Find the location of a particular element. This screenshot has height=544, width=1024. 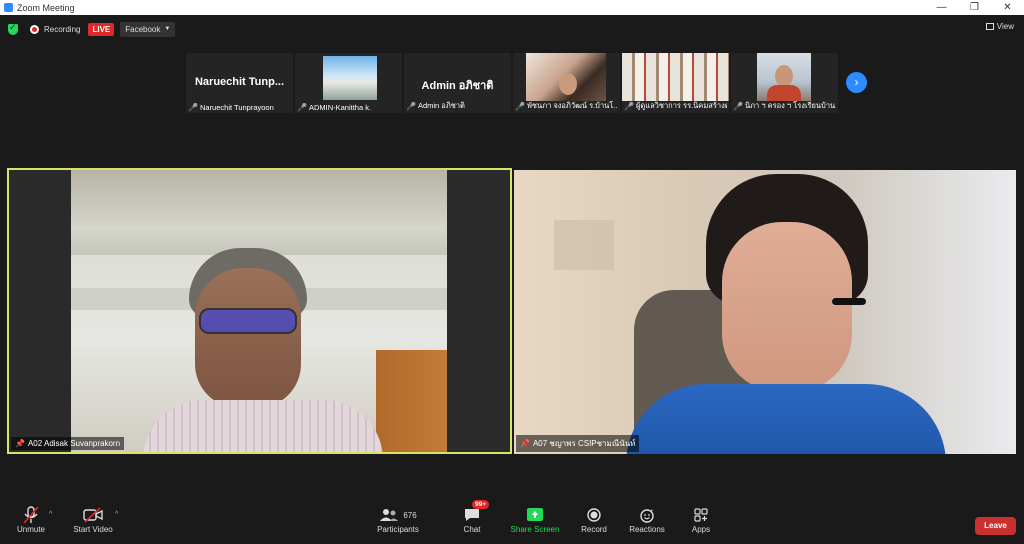

participants-button: 676 Participants is located at coordinates (398, 519).